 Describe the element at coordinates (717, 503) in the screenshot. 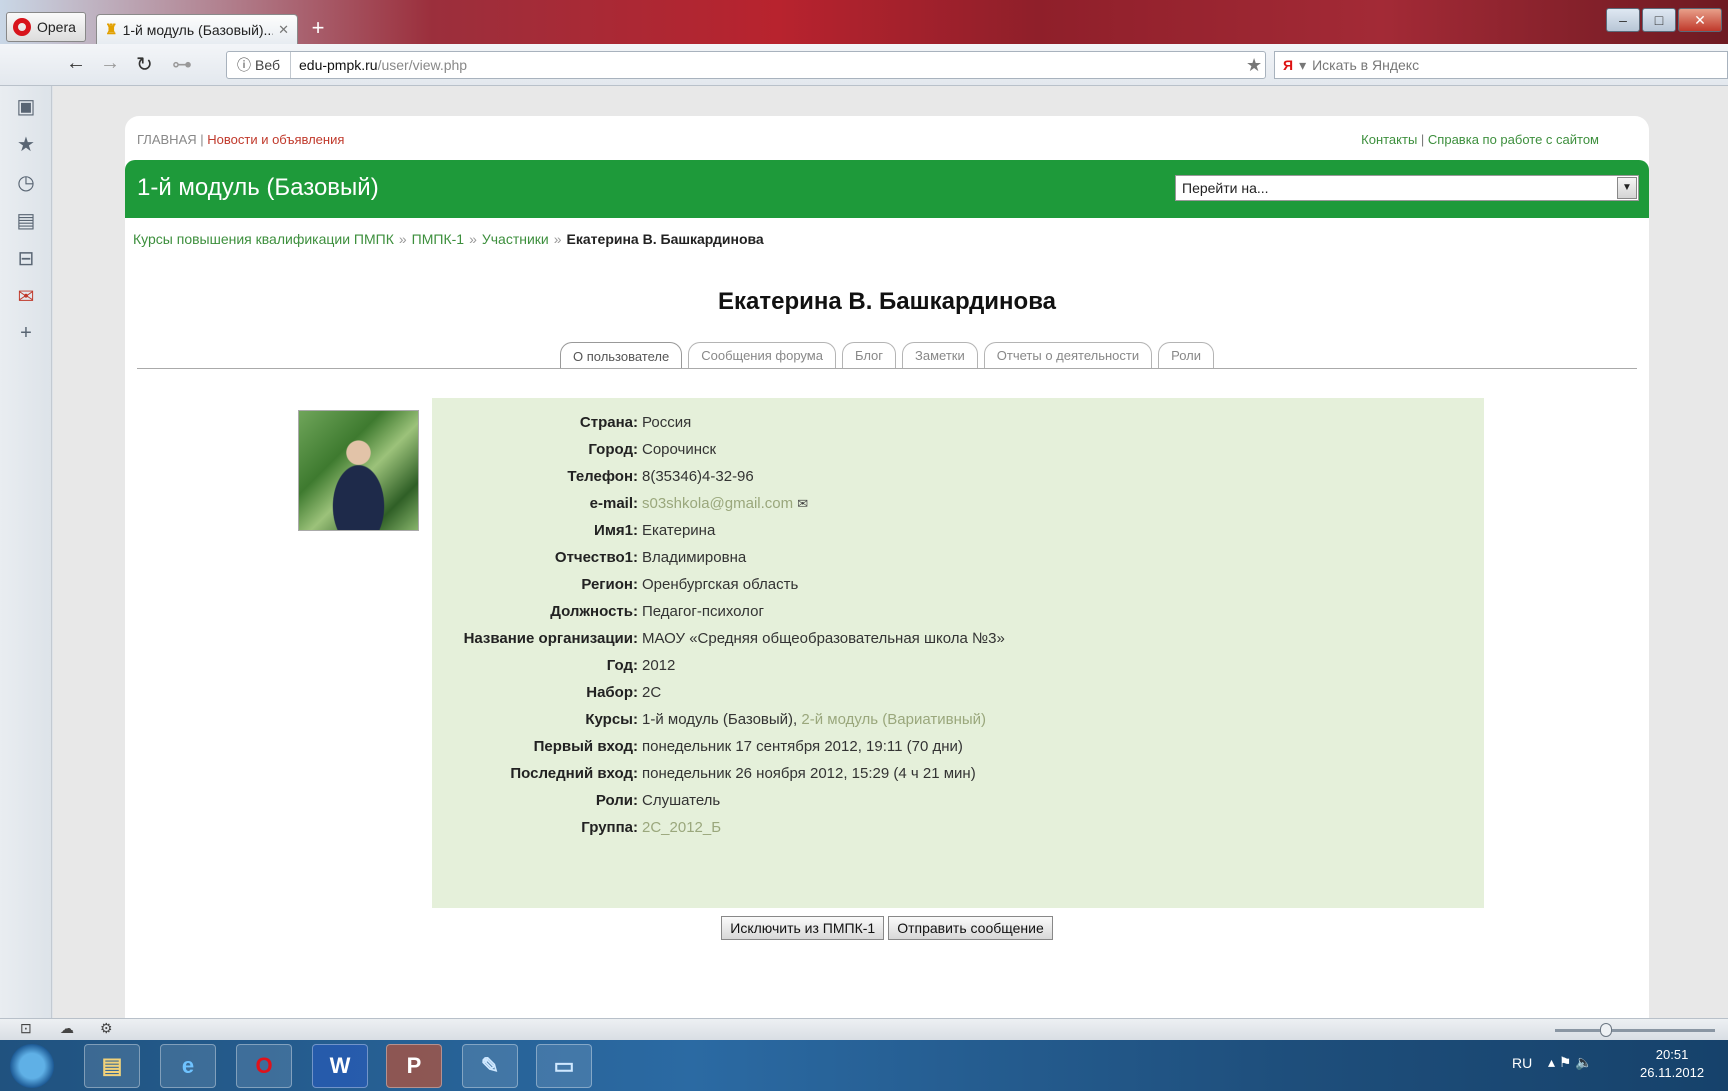

I see `email-link: s03shkola@gmail.com` at that location.